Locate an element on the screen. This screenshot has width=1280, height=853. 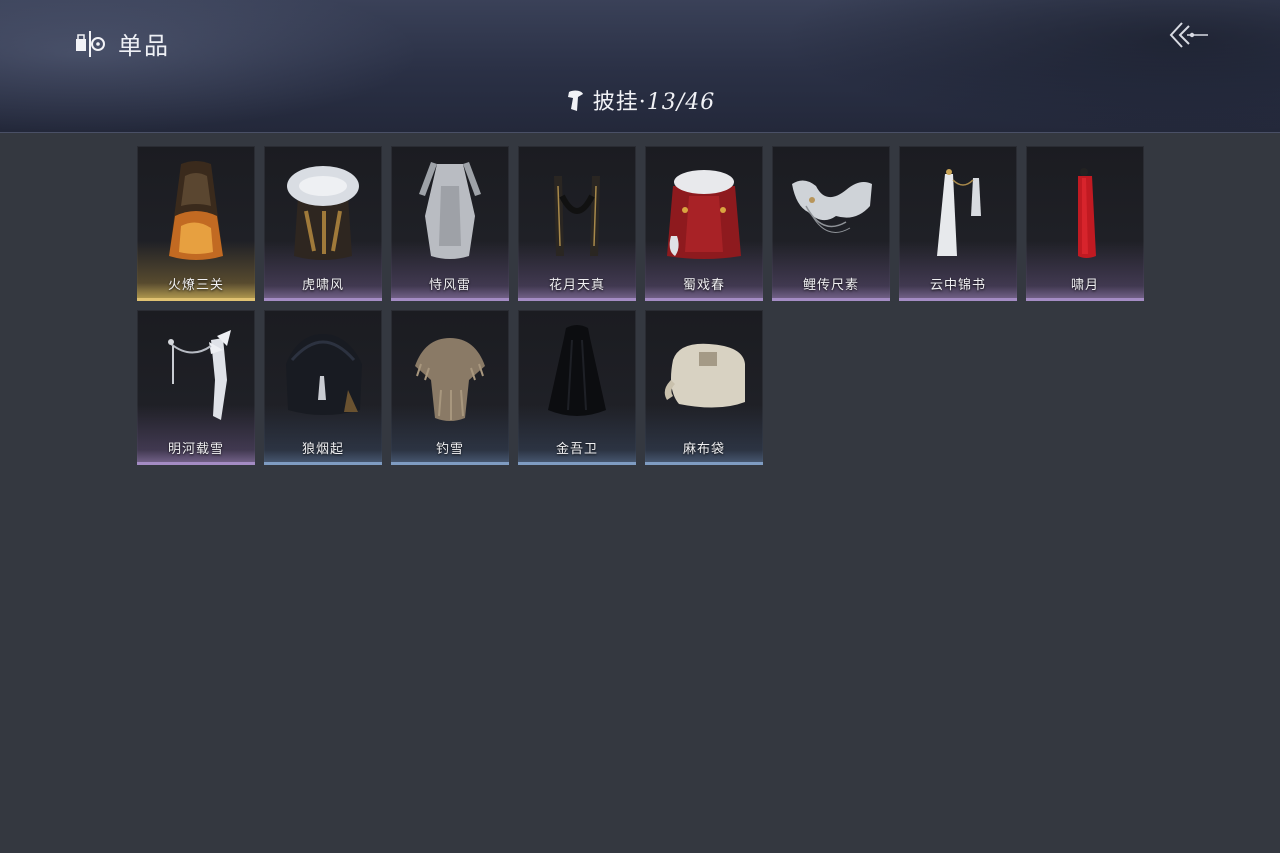
item-card: 云中锦书 is located at coordinates (958, 223).